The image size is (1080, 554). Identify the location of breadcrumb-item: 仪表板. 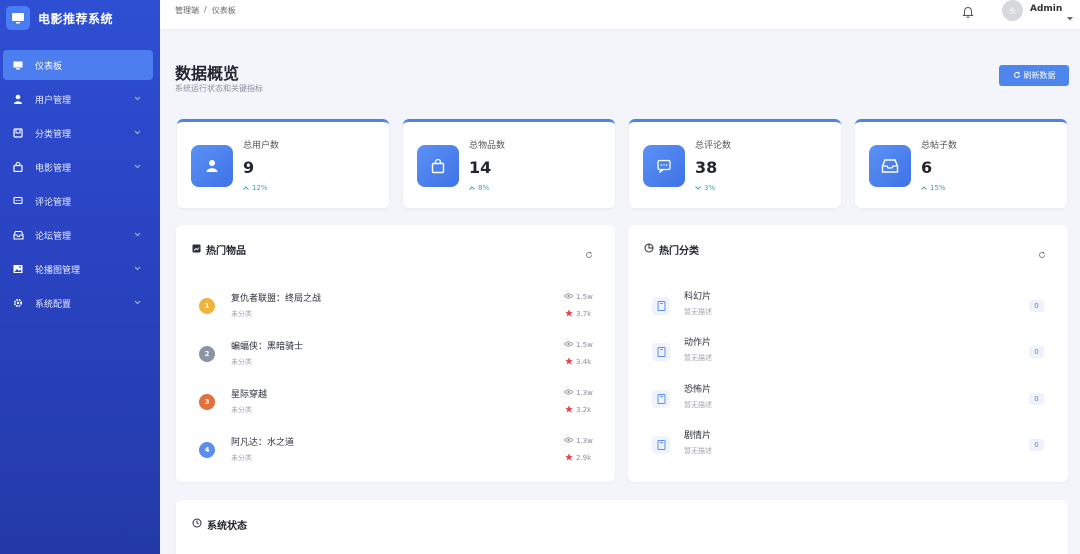
(223, 10).